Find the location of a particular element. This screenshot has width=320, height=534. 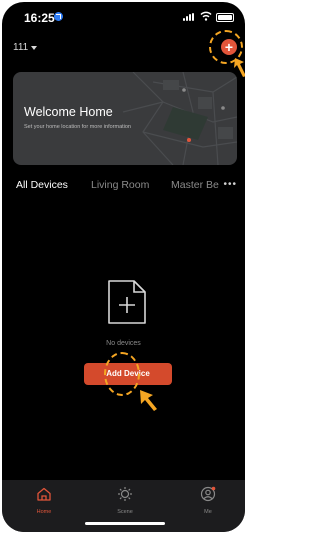

more-icon: ••• is located at coordinates (230, 184).